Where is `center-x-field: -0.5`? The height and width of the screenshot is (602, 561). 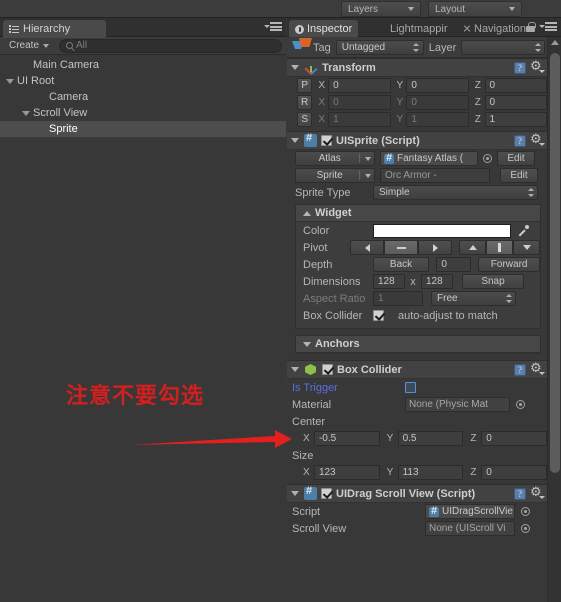
center-x-field: -0.5 is located at coordinates (346, 438).